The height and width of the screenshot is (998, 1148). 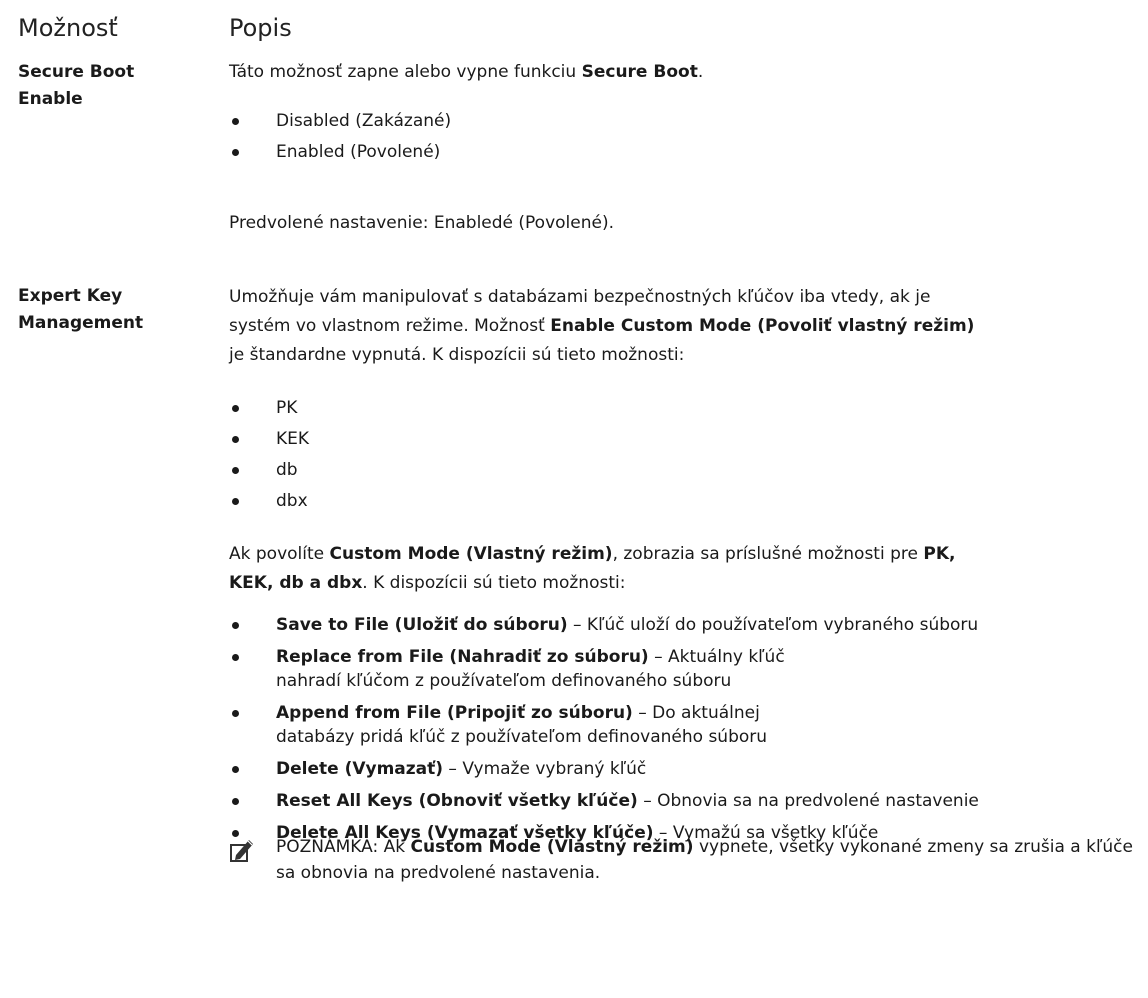 What do you see at coordinates (686, 441) in the screenshot?
I see `list-item: KEK` at bounding box center [686, 441].